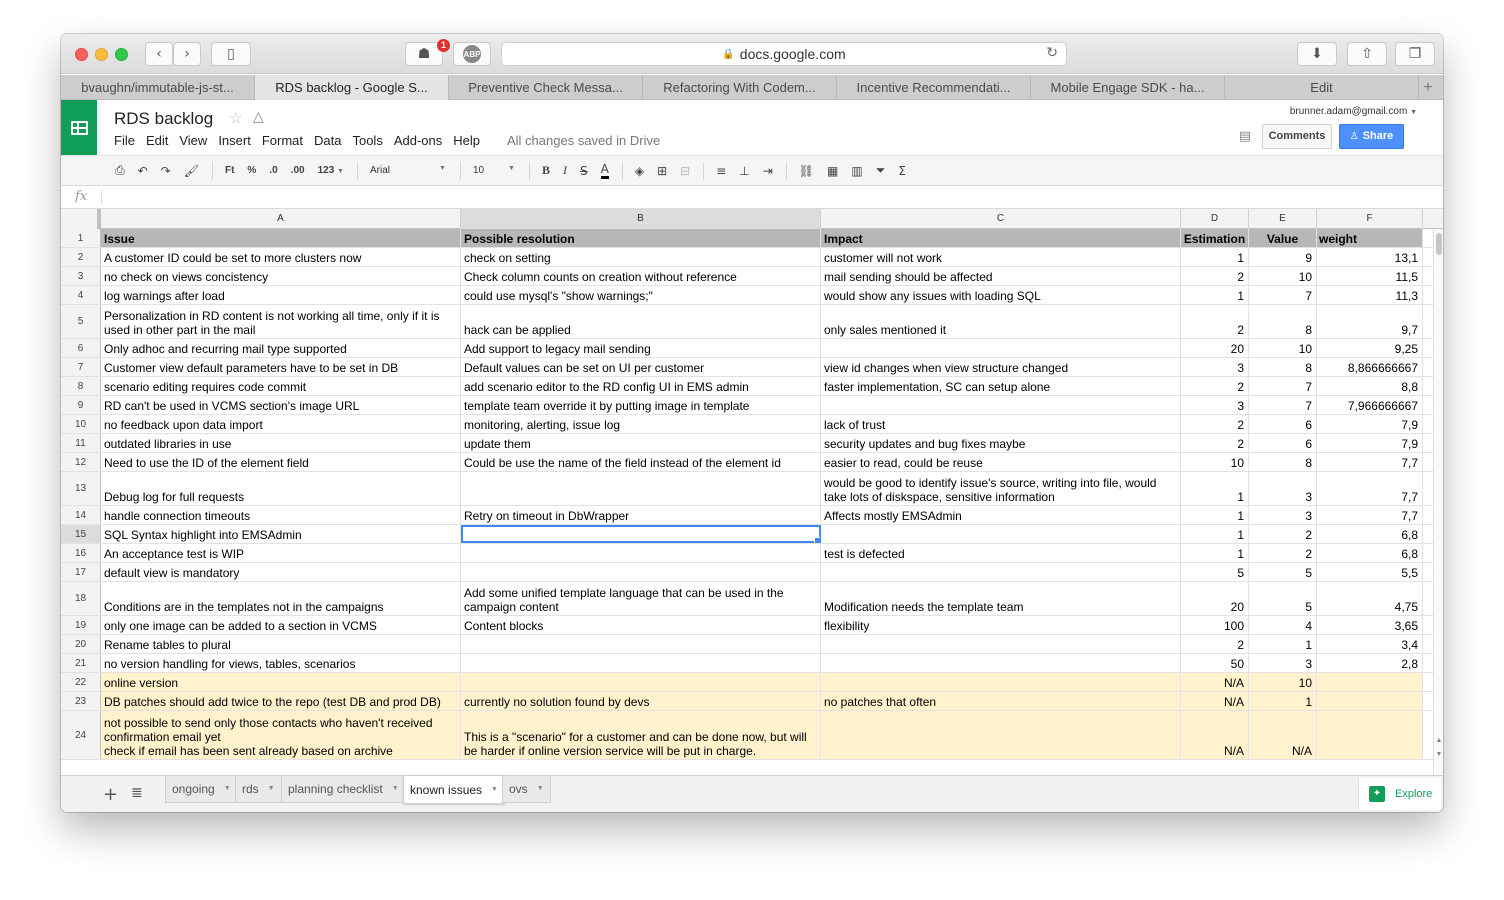  What do you see at coordinates (1370, 663) in the screenshot?
I see `cell: 2,8` at bounding box center [1370, 663].